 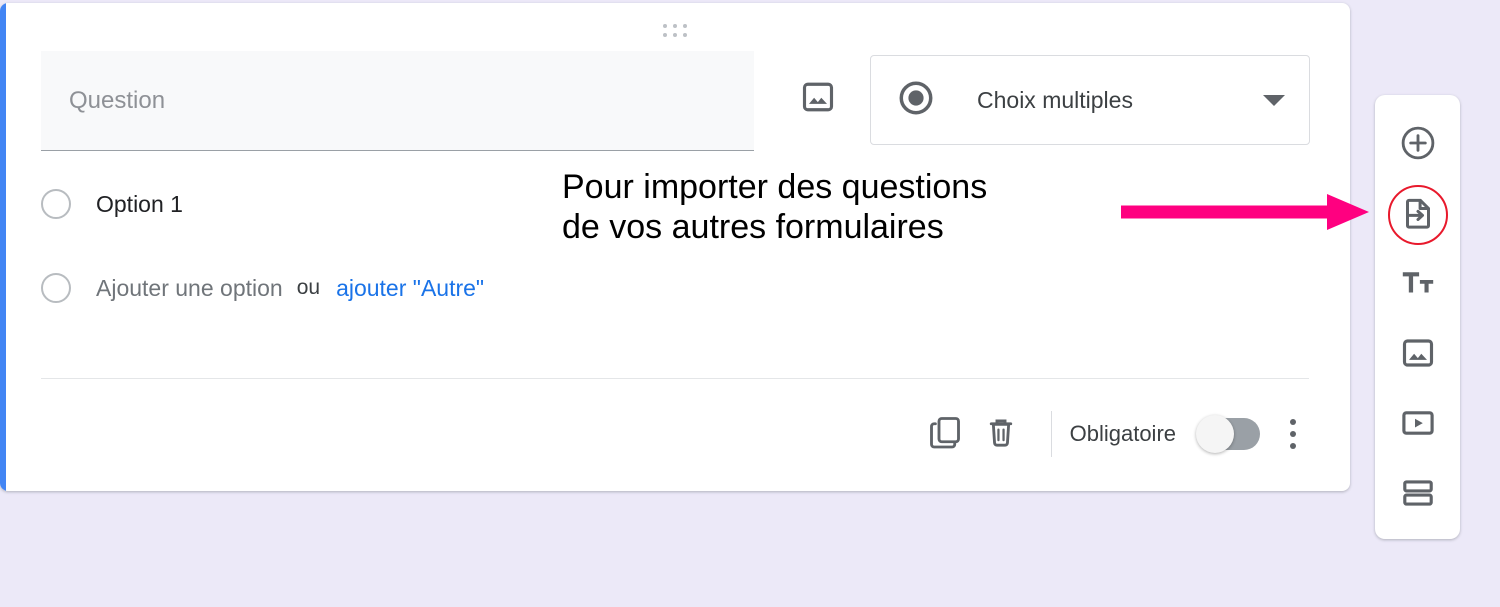 I want to click on annotation-arrow-icon, so click(x=1245, y=212).